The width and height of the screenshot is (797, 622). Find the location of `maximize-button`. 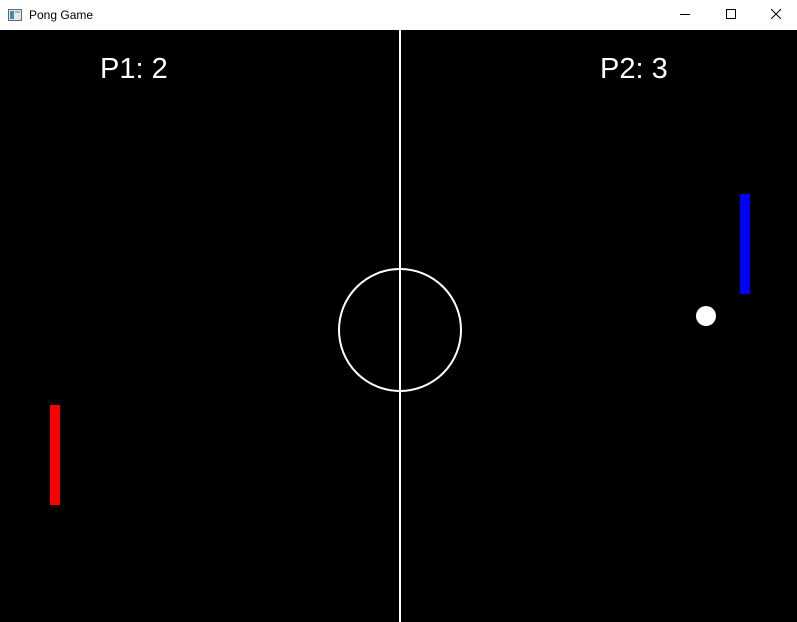

maximize-button is located at coordinates (731, 15).